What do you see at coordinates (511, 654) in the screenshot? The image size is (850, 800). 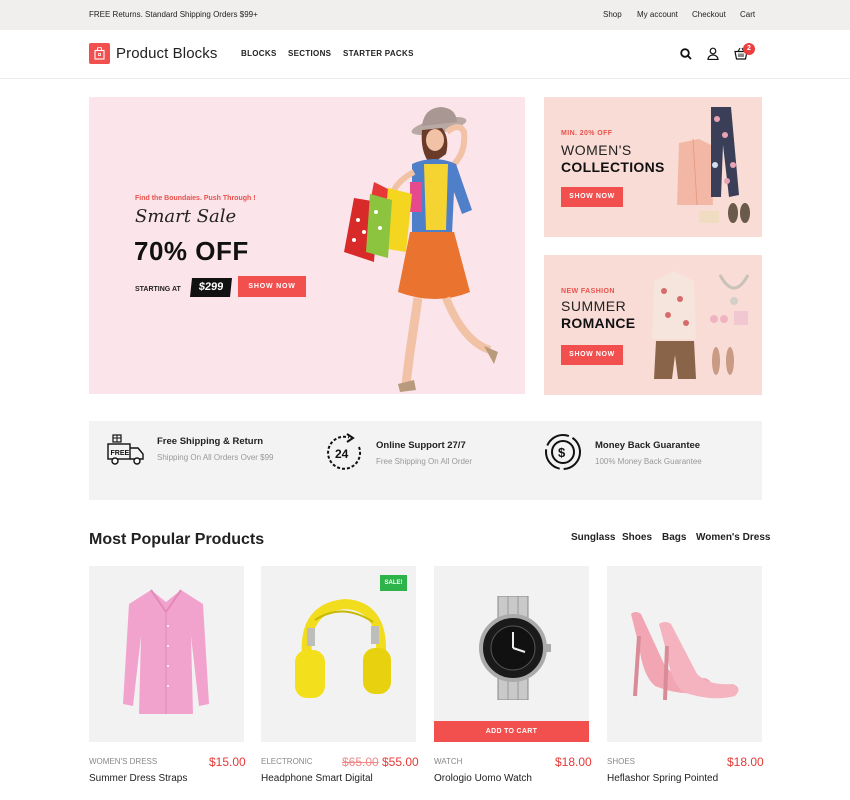 I see `product-image-watch: ADD TO CART` at bounding box center [511, 654].